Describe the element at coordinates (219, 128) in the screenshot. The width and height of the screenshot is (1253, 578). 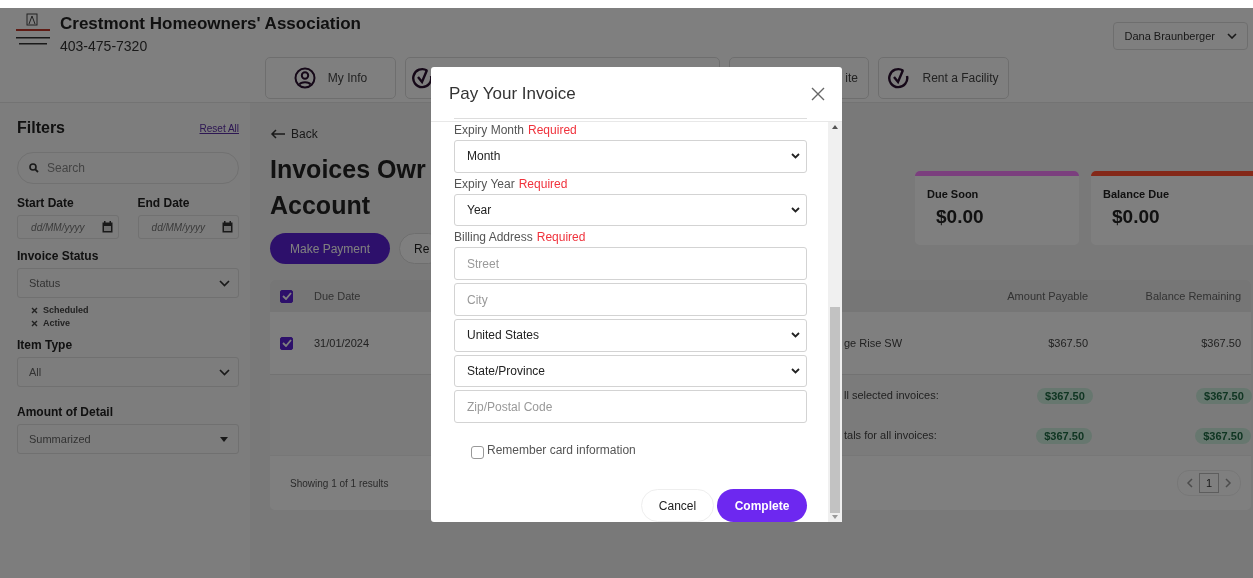
I see `reset-all-link: Reset All` at that location.